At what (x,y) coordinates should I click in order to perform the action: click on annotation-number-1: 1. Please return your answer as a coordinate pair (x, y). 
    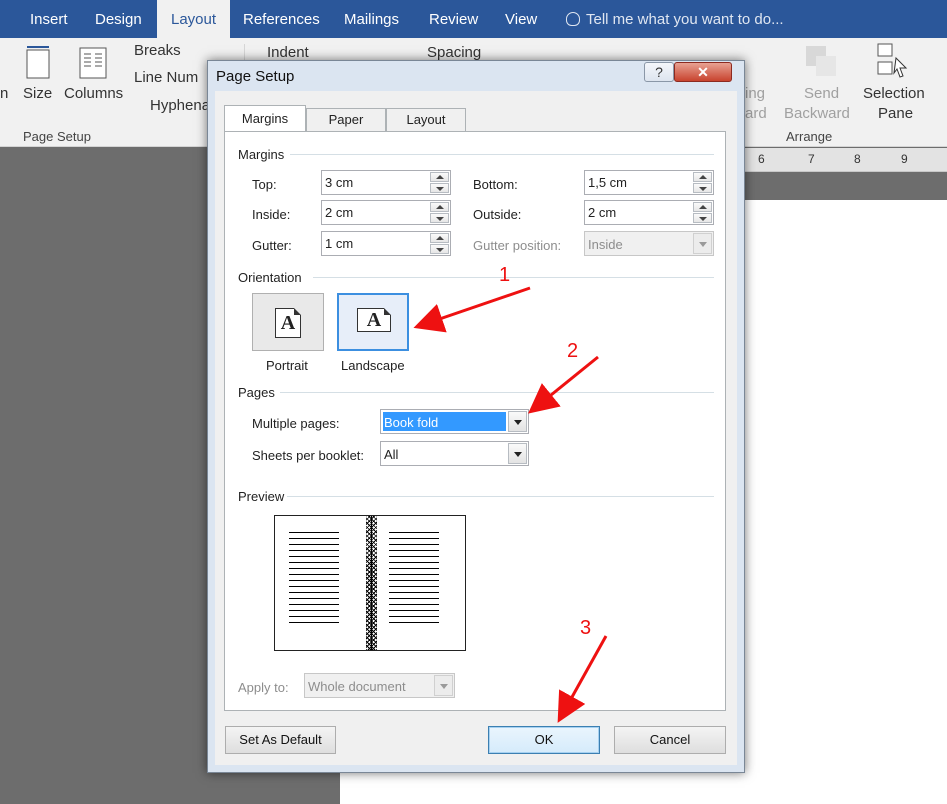
    Looking at the image, I should click on (505, 275).